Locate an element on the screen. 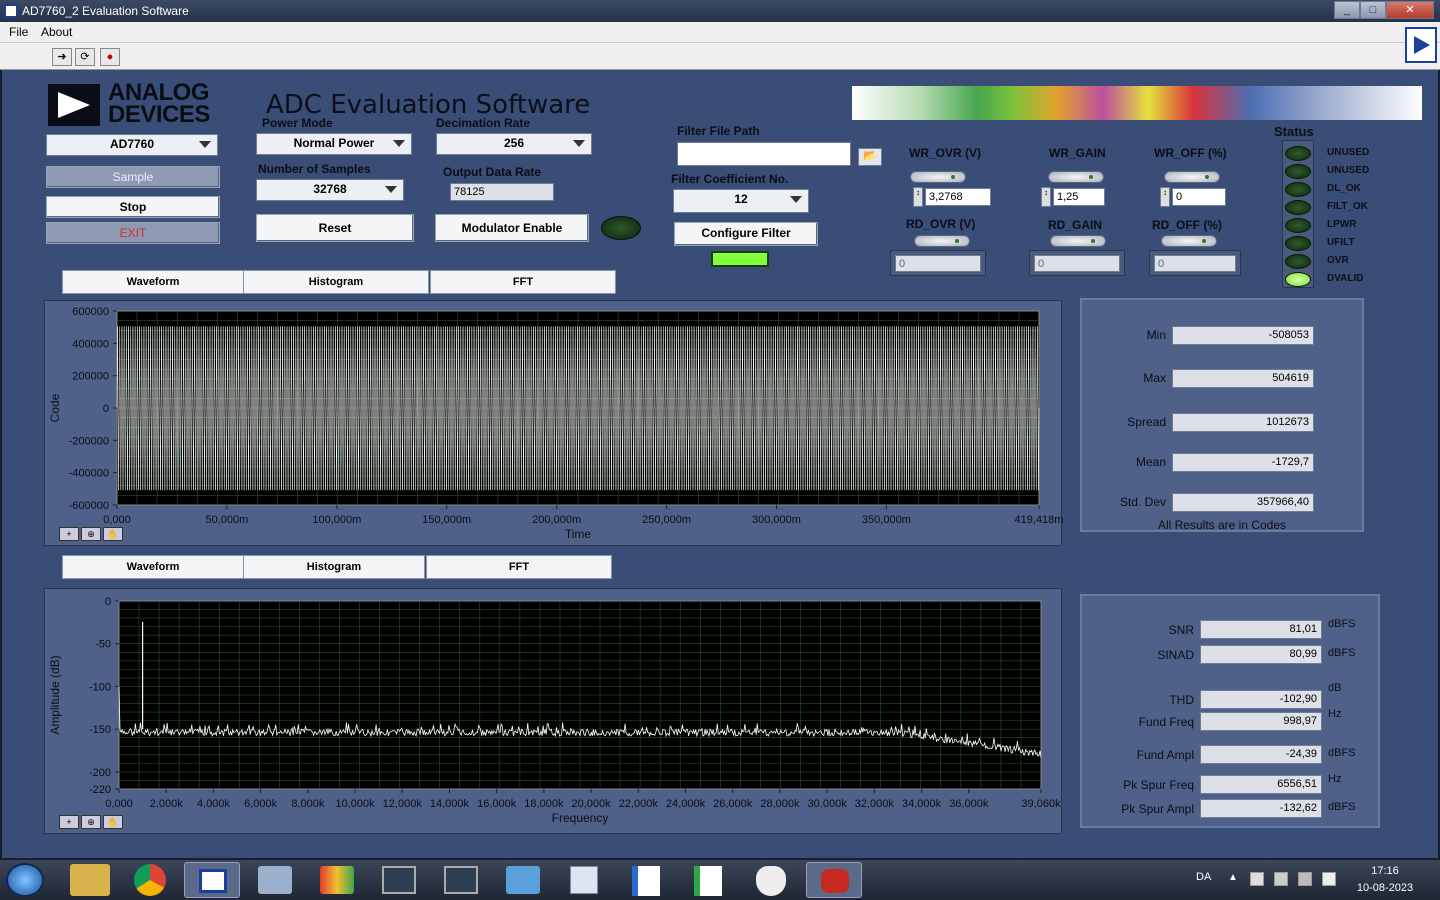 This screenshot has height=900, width=1440. close-button: ✕ is located at coordinates (1410, 10).